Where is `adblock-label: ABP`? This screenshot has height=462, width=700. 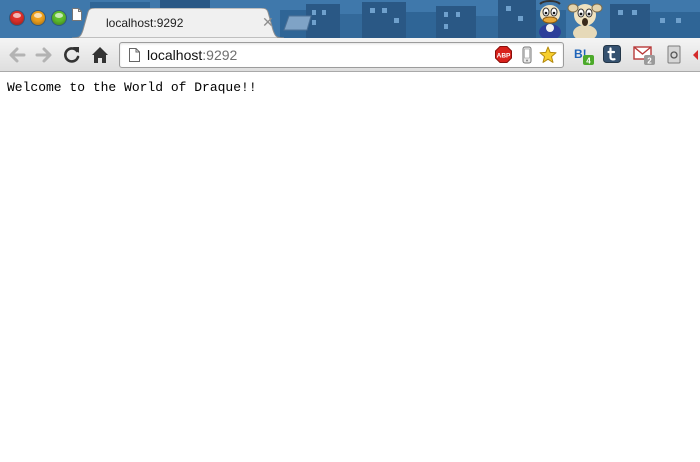 adblock-label: ABP is located at coordinates (504, 55).